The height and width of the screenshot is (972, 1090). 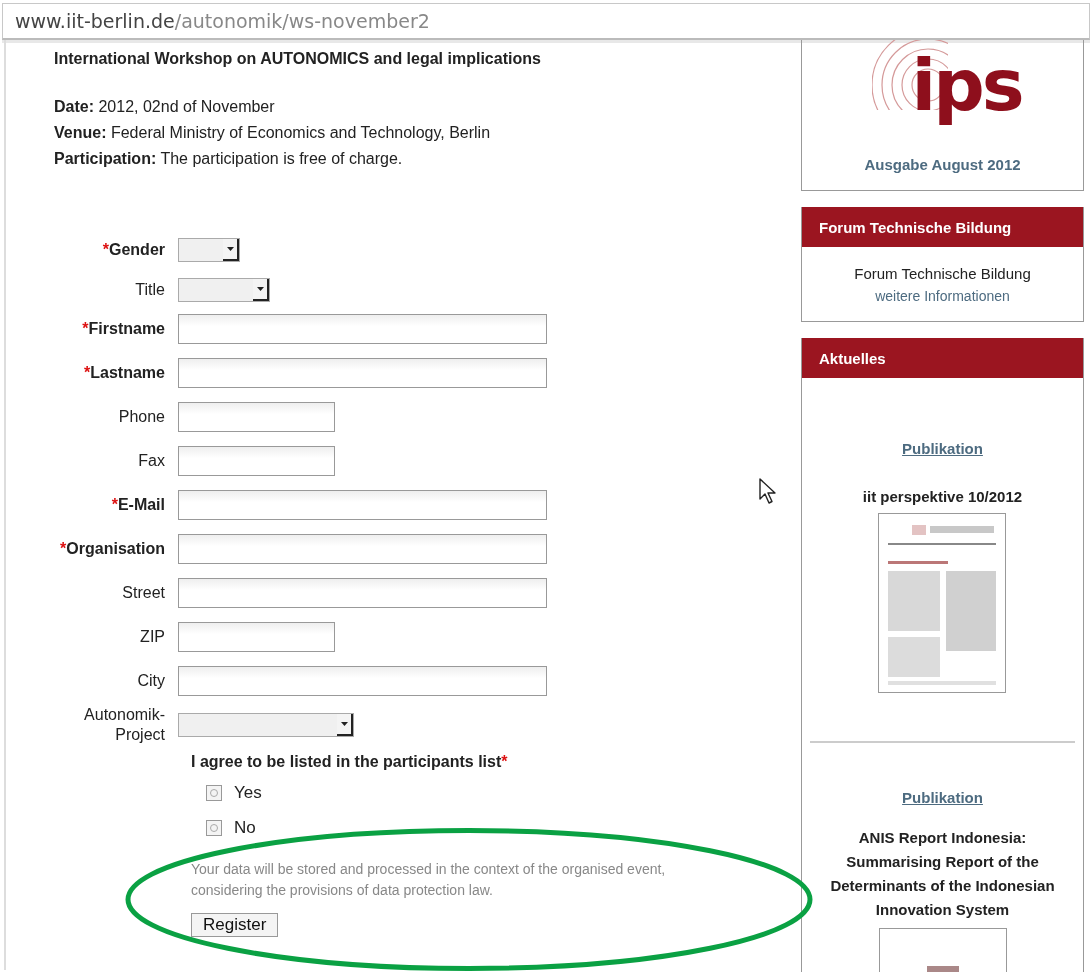 I want to click on forum-text: Forum Technische Bildung, so click(x=942, y=273).